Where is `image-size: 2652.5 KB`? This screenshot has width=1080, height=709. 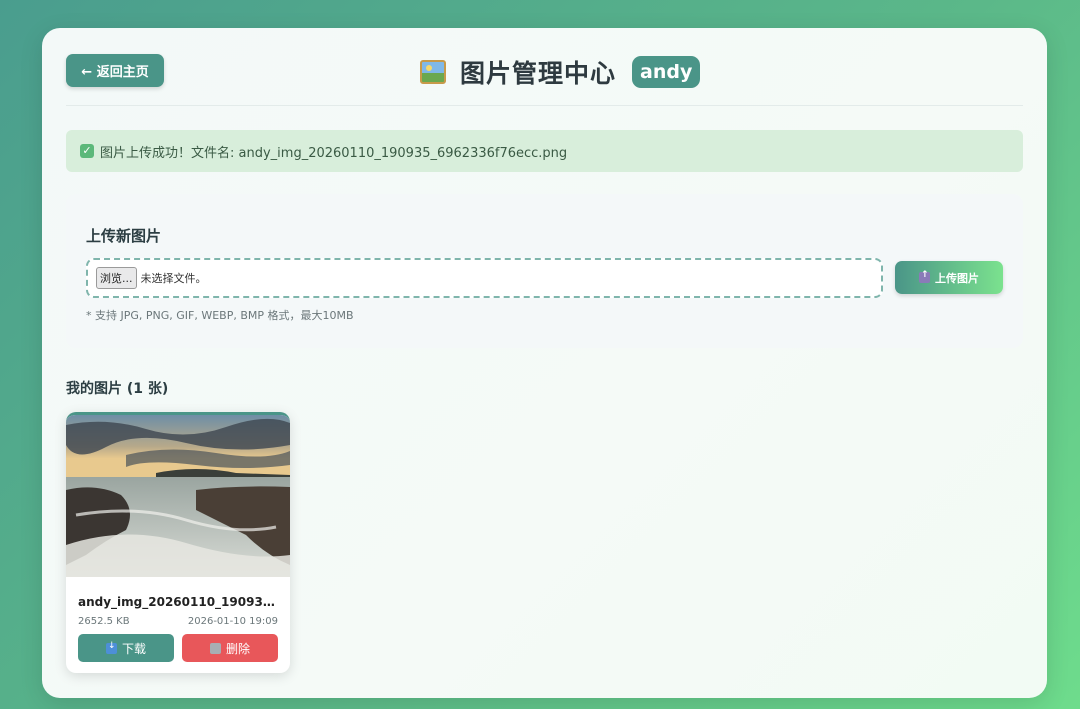
image-size: 2652.5 KB is located at coordinates (104, 621).